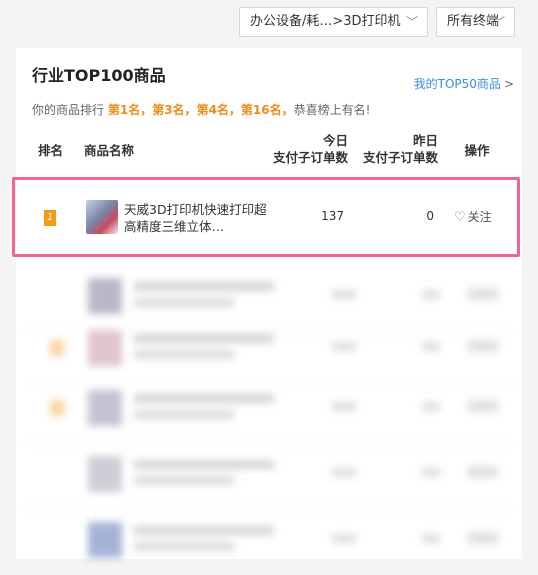  I want to click on rank-summary: 你的商品排行 第1名，第3名，第4名，第16名，恭喜榜上有名!, so click(201, 109).